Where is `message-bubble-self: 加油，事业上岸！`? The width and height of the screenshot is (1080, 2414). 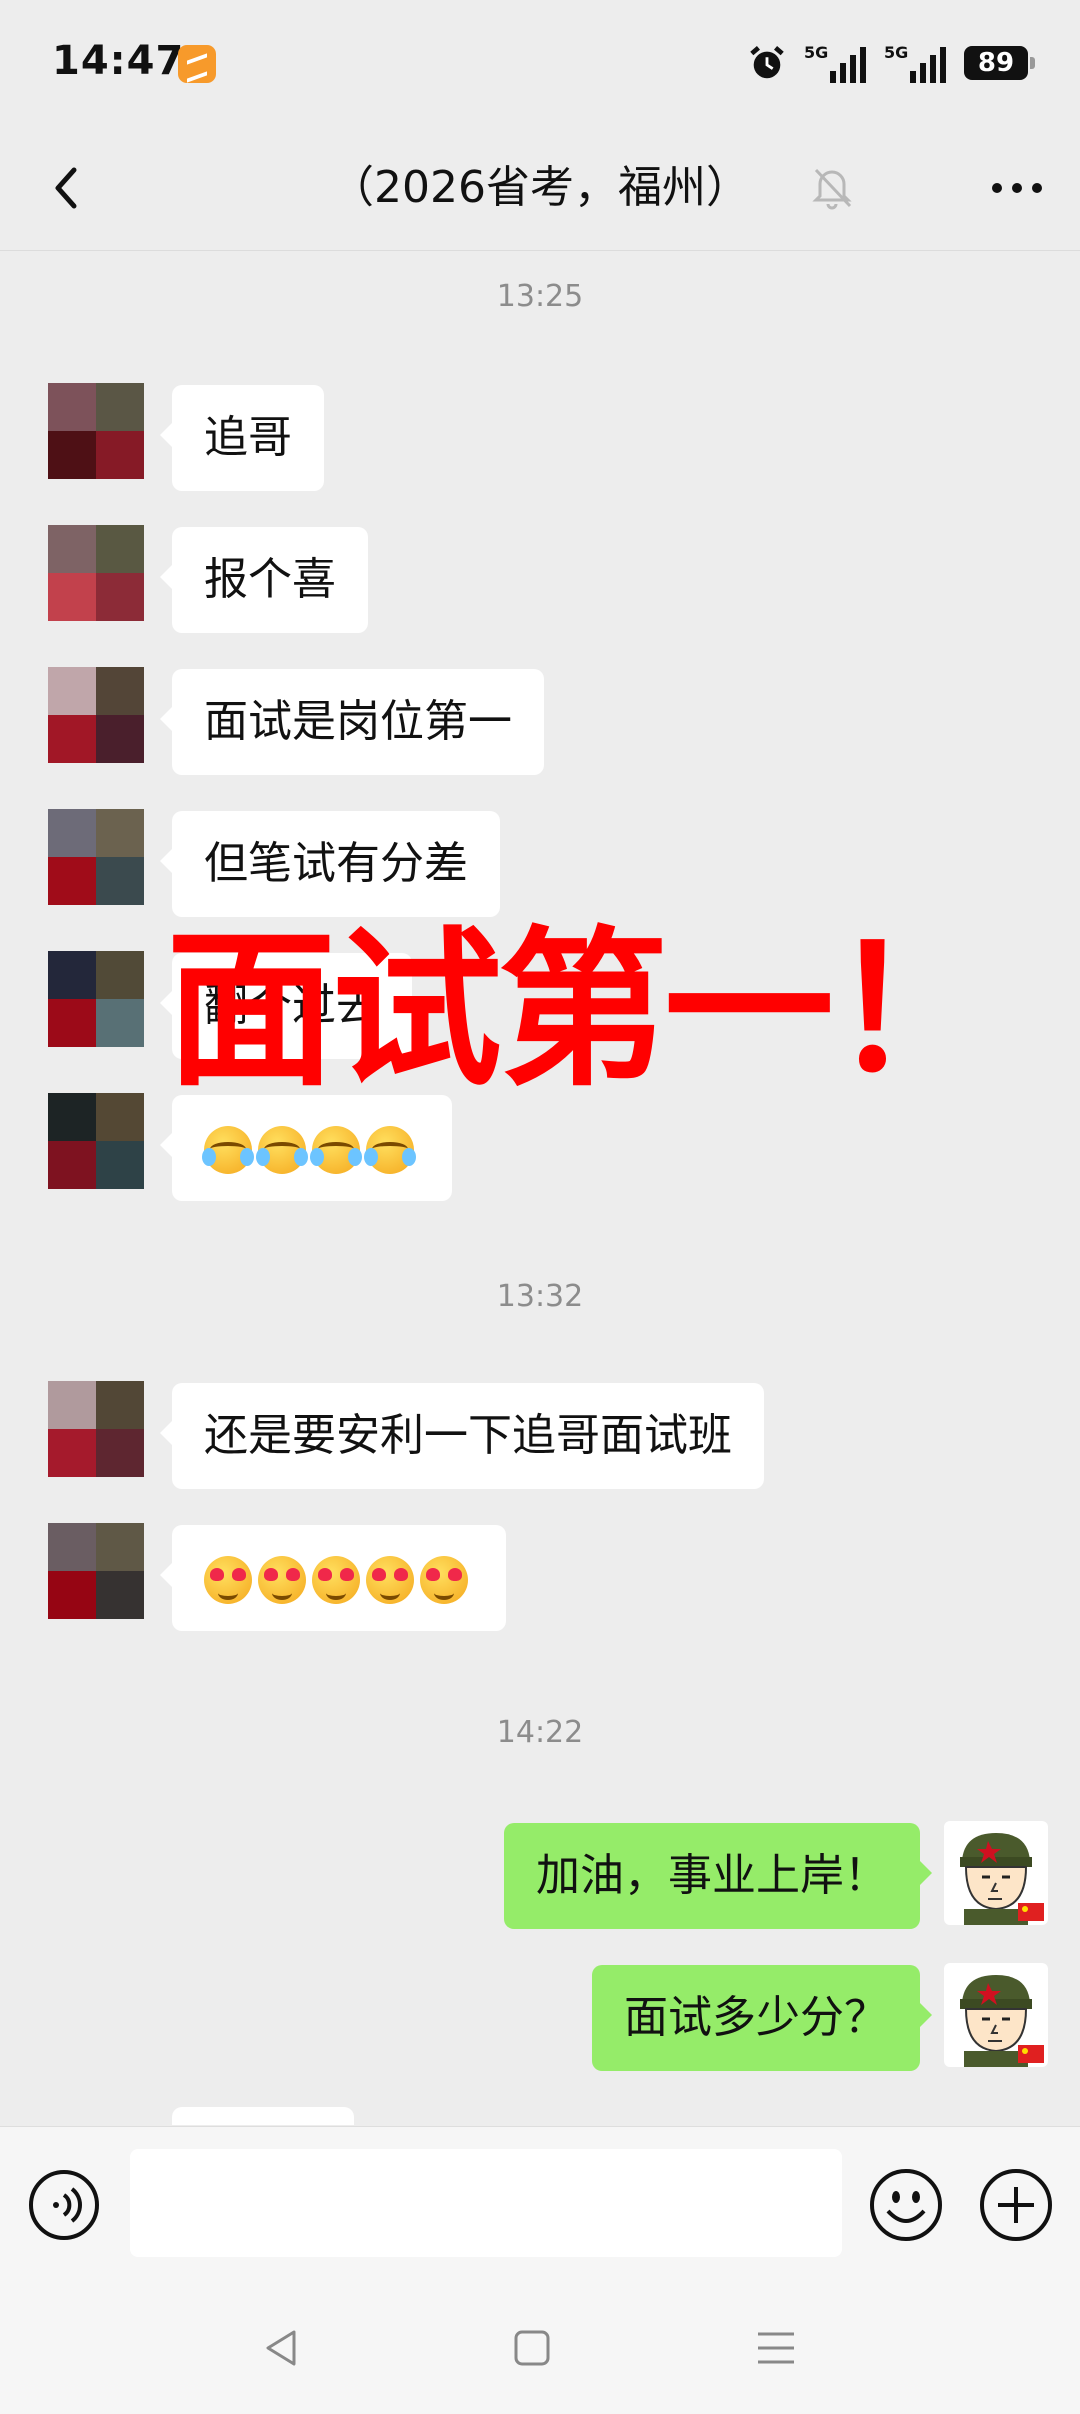 message-bubble-self: 加油，事业上岸！ is located at coordinates (718, 1876).